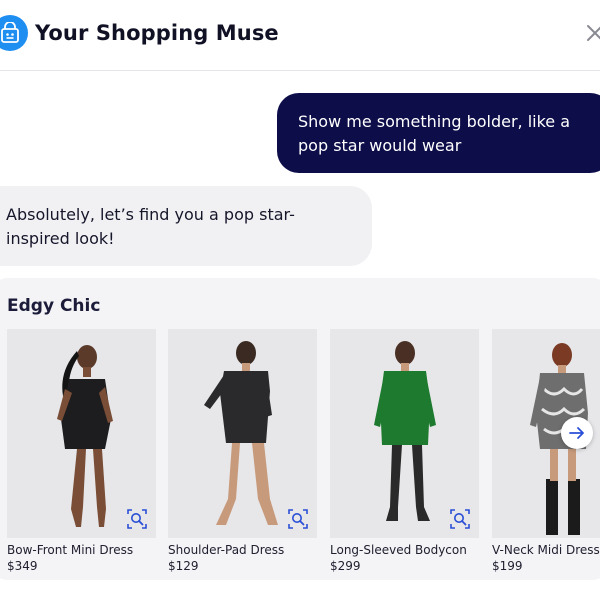 The height and width of the screenshot is (600, 600). I want to click on chat-title: Your Shopping Muse, so click(157, 33).